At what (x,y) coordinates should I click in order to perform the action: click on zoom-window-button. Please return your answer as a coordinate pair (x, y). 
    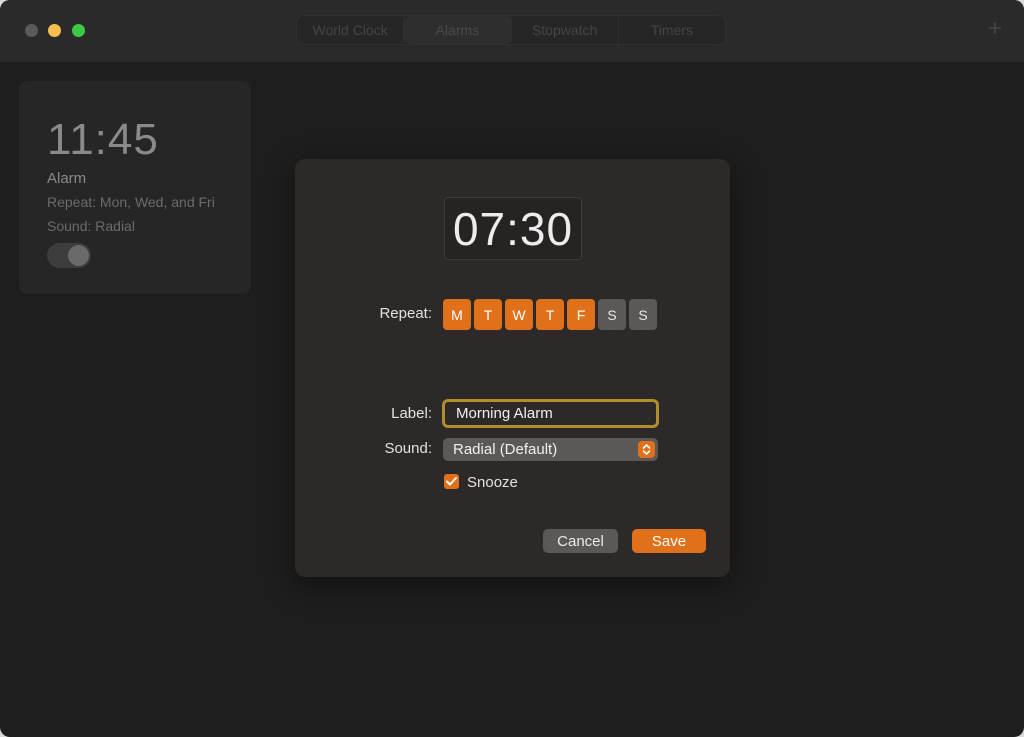
    Looking at the image, I should click on (78, 30).